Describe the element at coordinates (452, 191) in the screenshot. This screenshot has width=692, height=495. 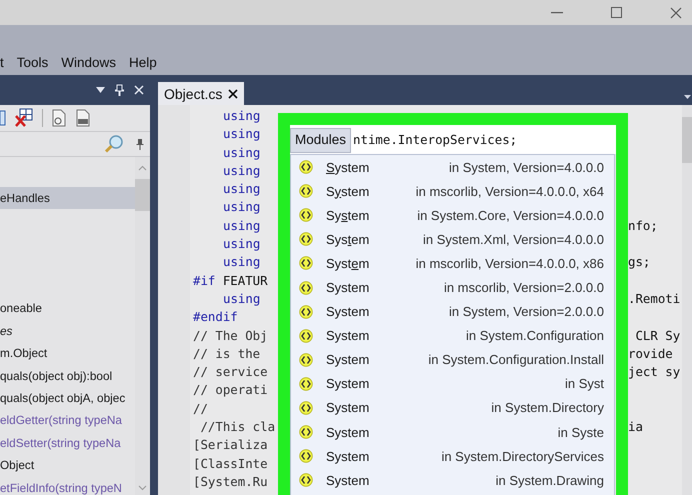
I see `list-item: System in mscorlib, Version=4.0.0.0, x64` at that location.